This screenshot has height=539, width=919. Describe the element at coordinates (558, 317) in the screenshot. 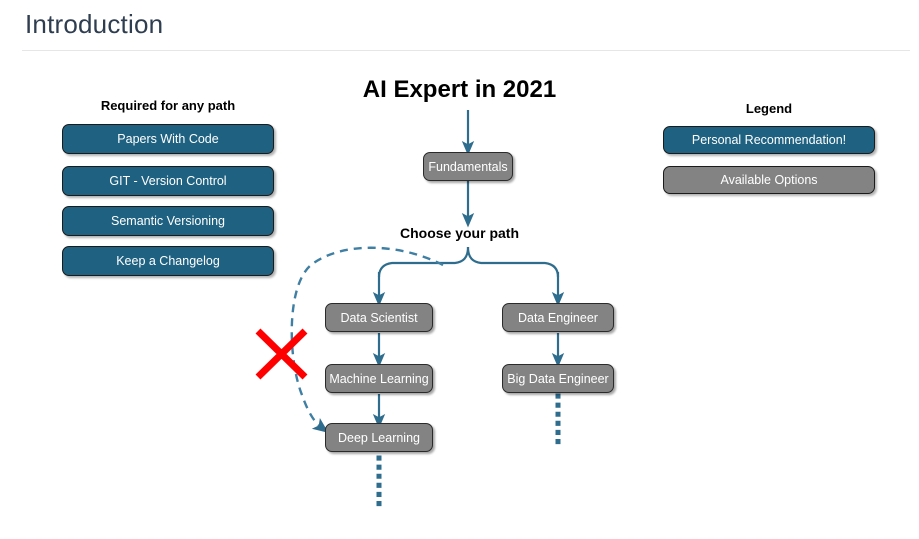

I see `node-data-engineer: Data Engineer` at that location.